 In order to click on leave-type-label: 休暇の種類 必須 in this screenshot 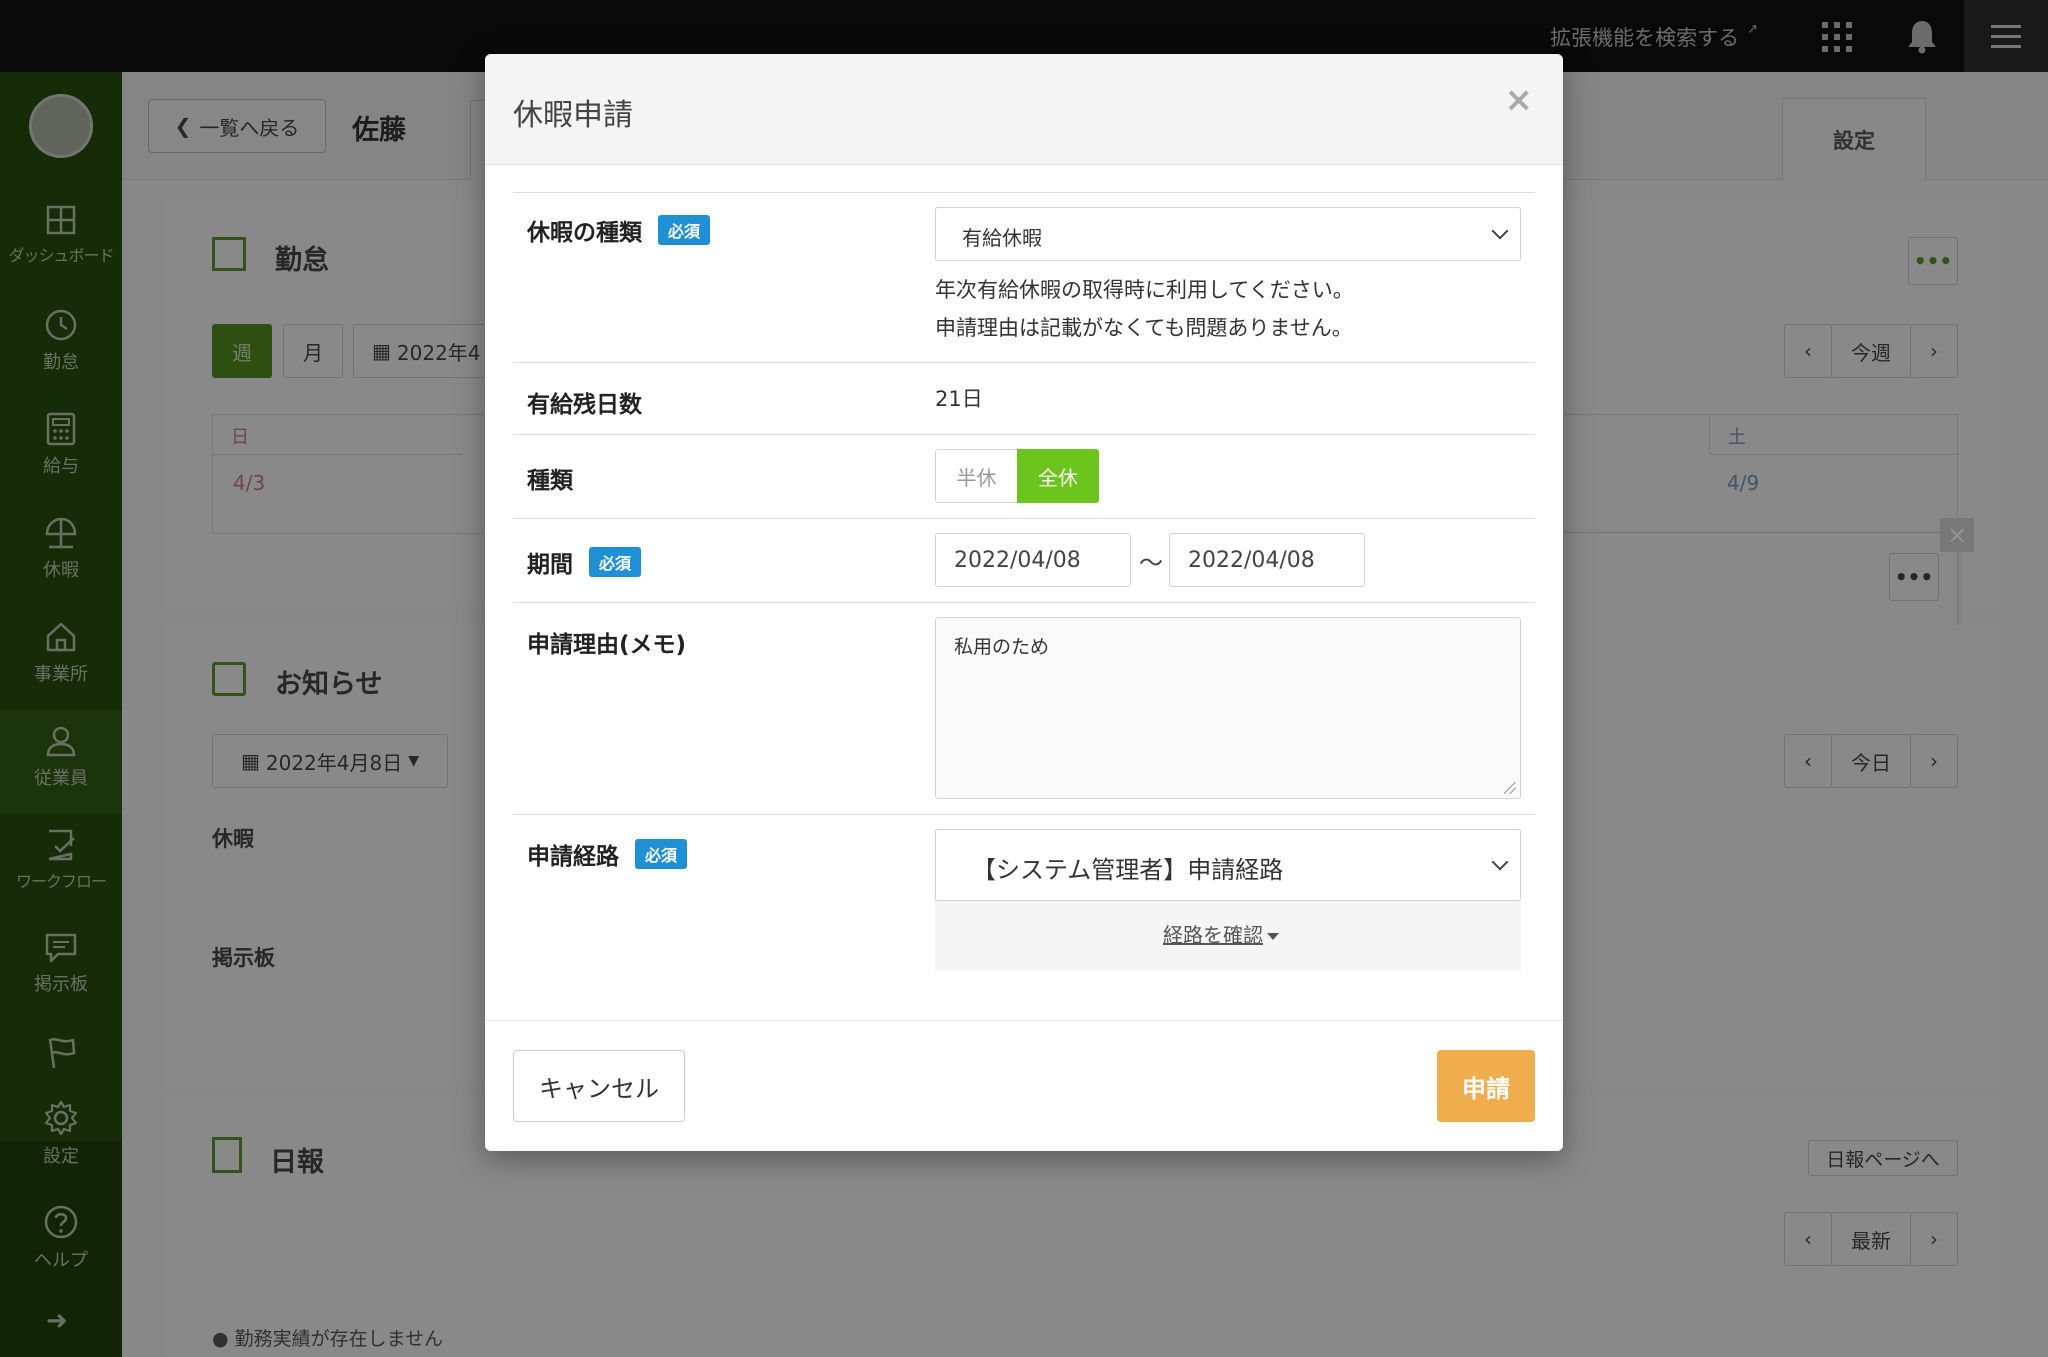, I will do `click(619, 230)`.